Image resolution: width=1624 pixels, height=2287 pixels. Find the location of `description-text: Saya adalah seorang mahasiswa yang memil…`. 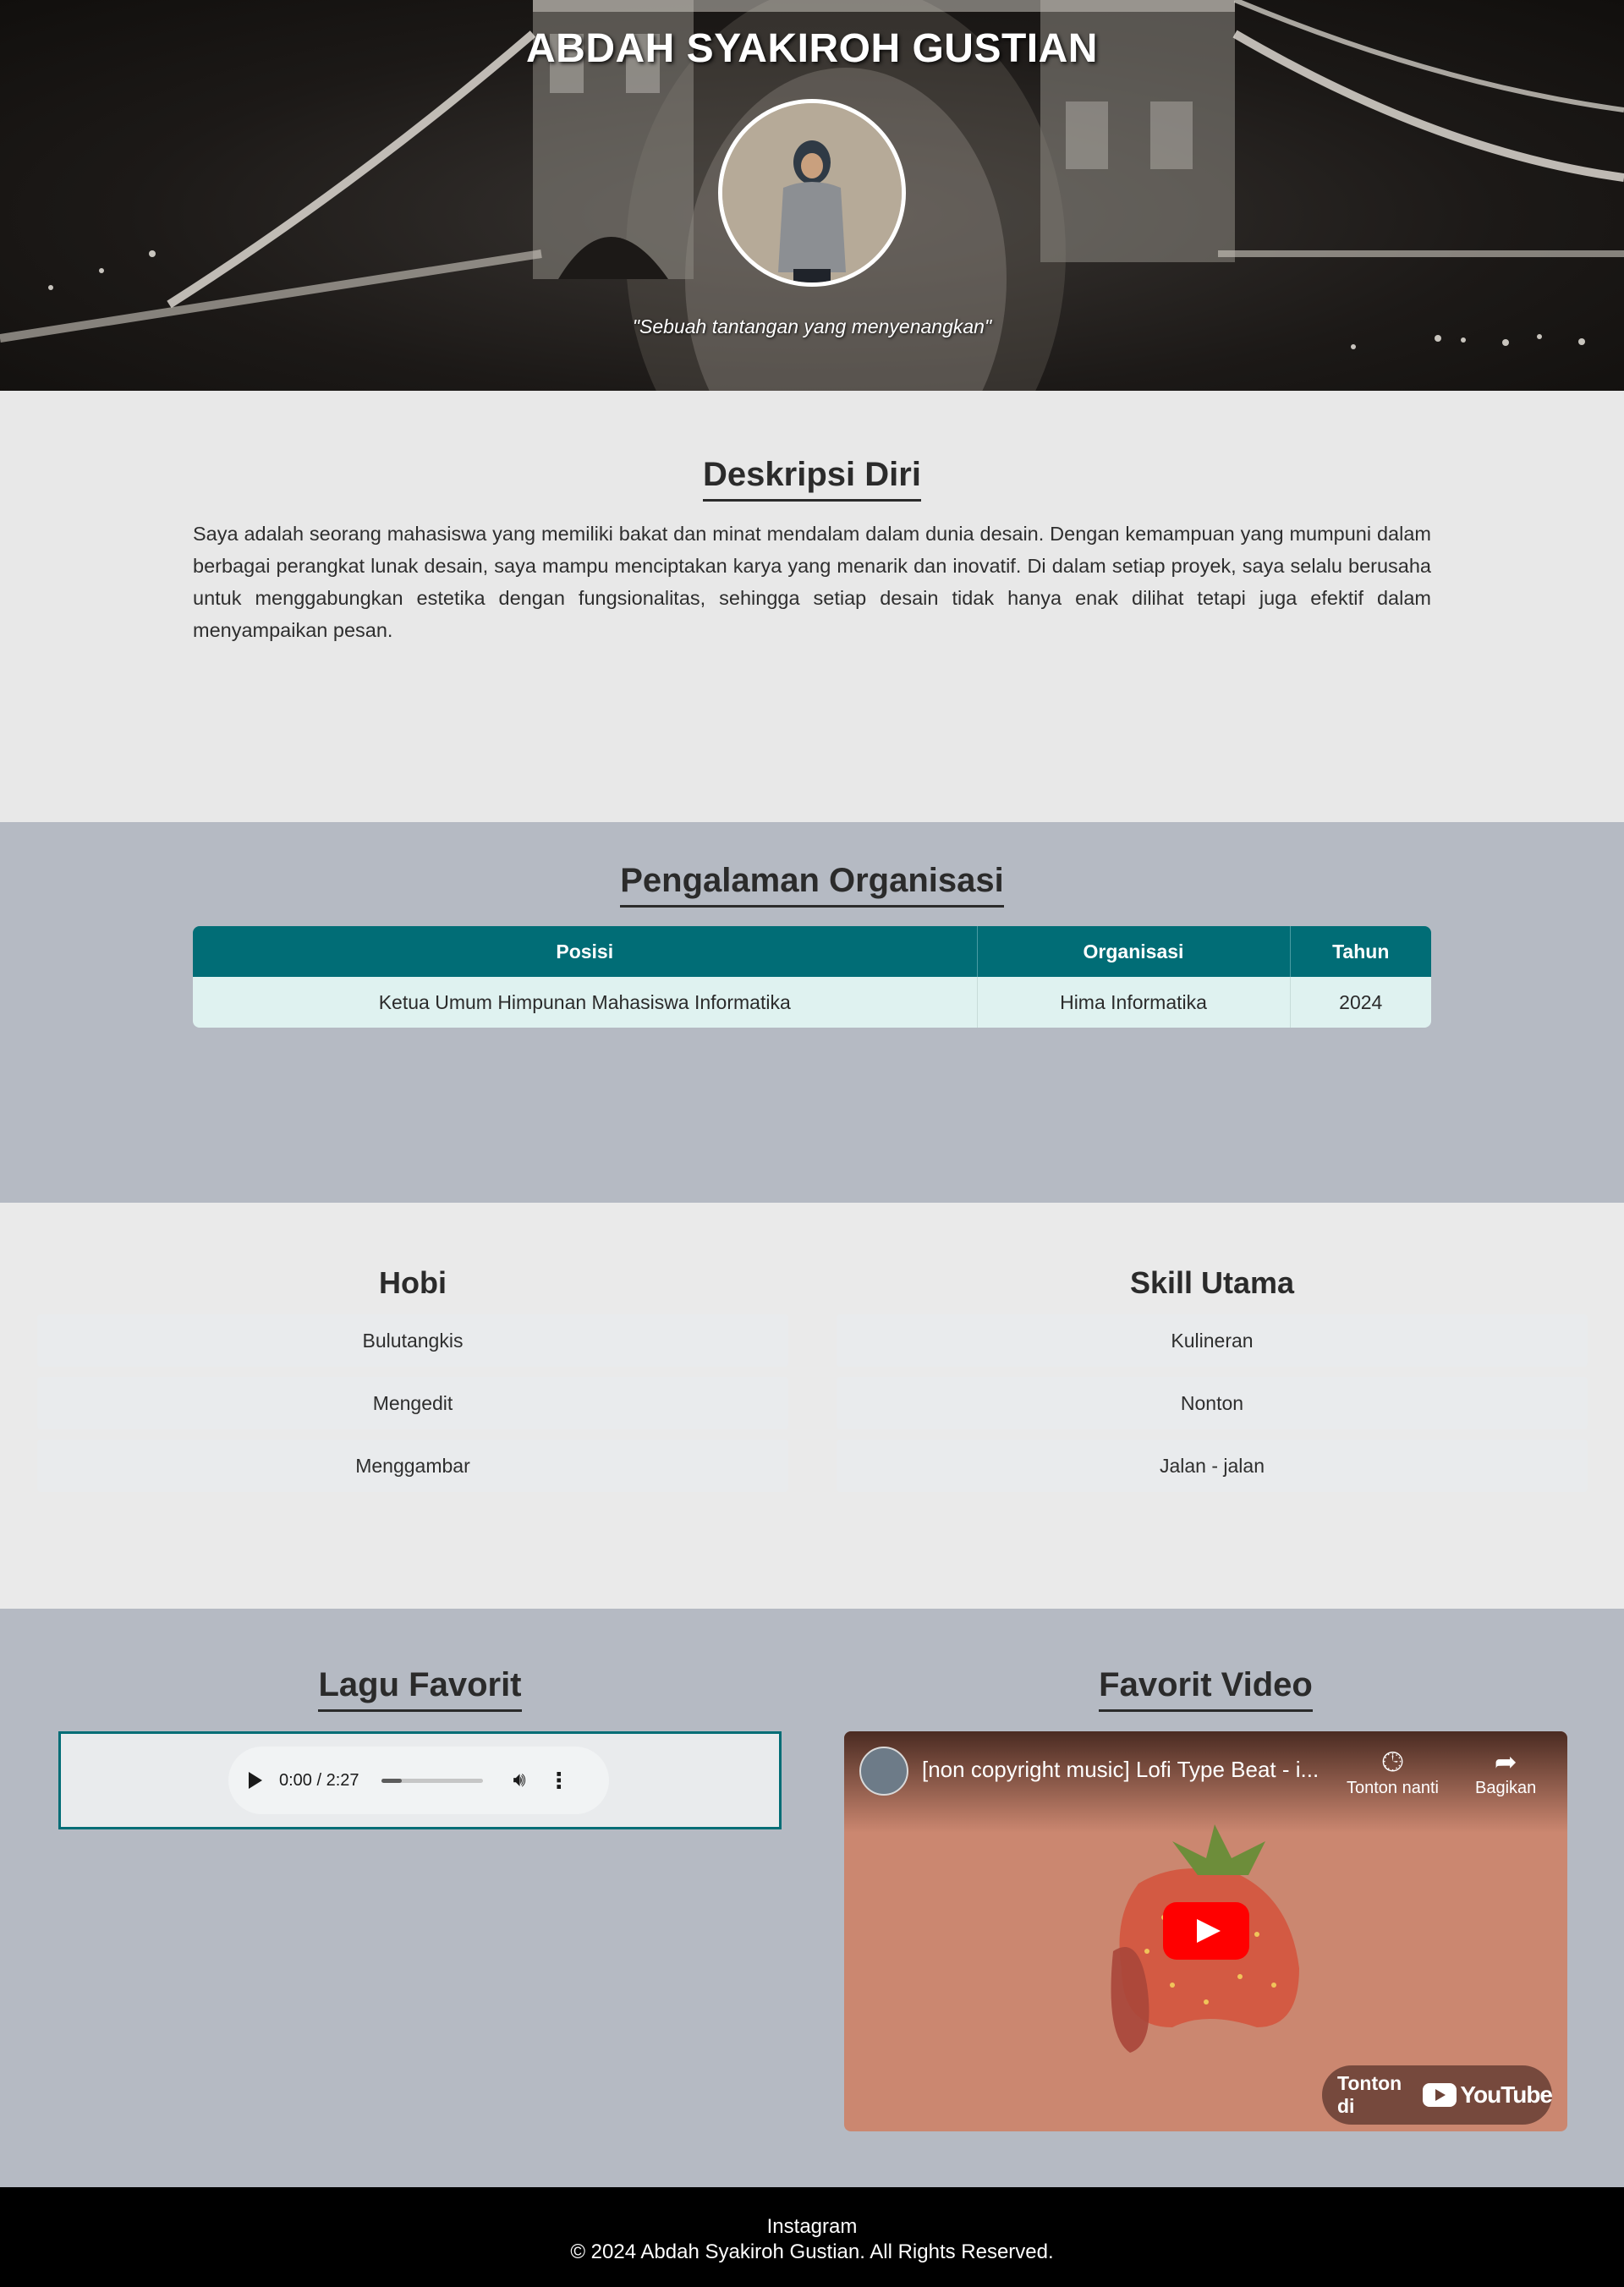

description-text: Saya adalah seorang mahasiswa yang memil… is located at coordinates (812, 582).